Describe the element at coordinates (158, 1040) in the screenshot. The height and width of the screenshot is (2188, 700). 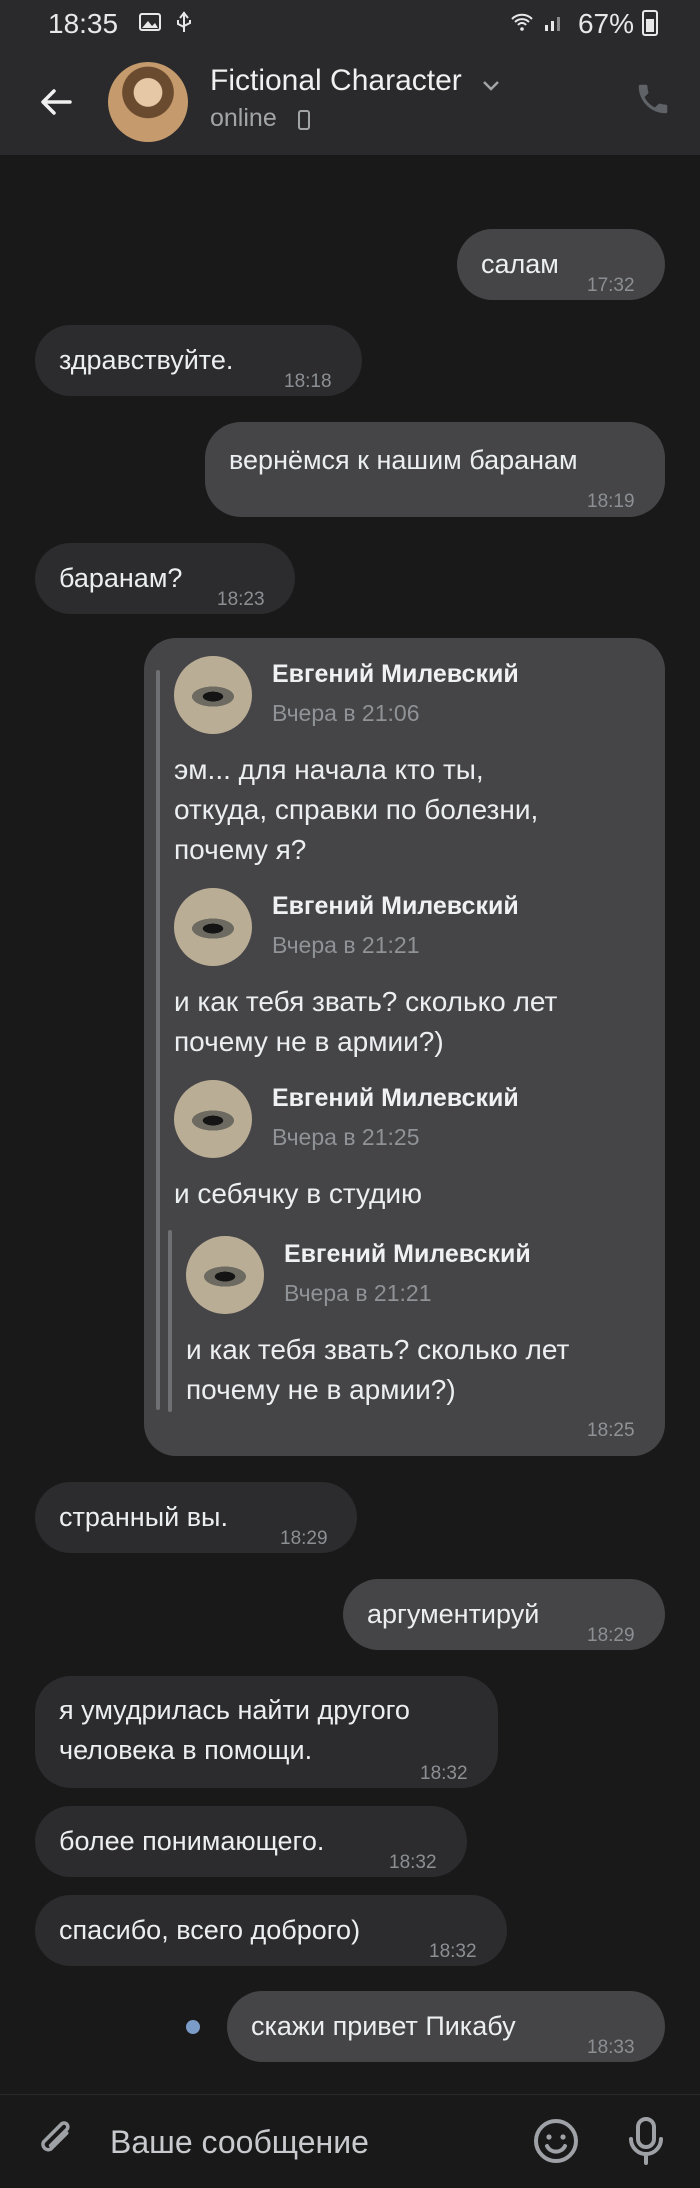
I see `forward-quote-line` at that location.